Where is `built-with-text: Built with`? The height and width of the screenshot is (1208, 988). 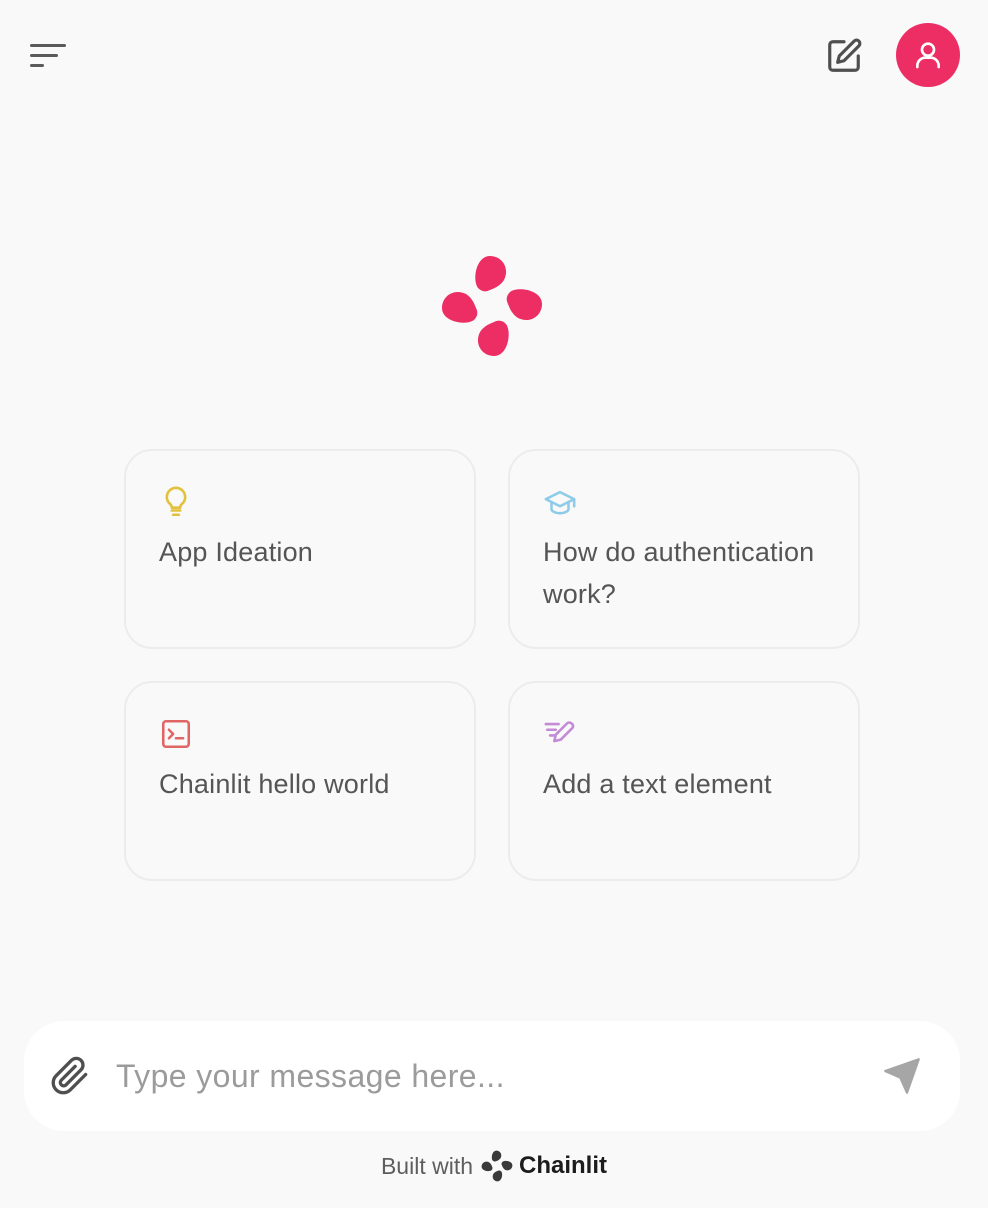 built-with-text: Built with is located at coordinates (427, 1165).